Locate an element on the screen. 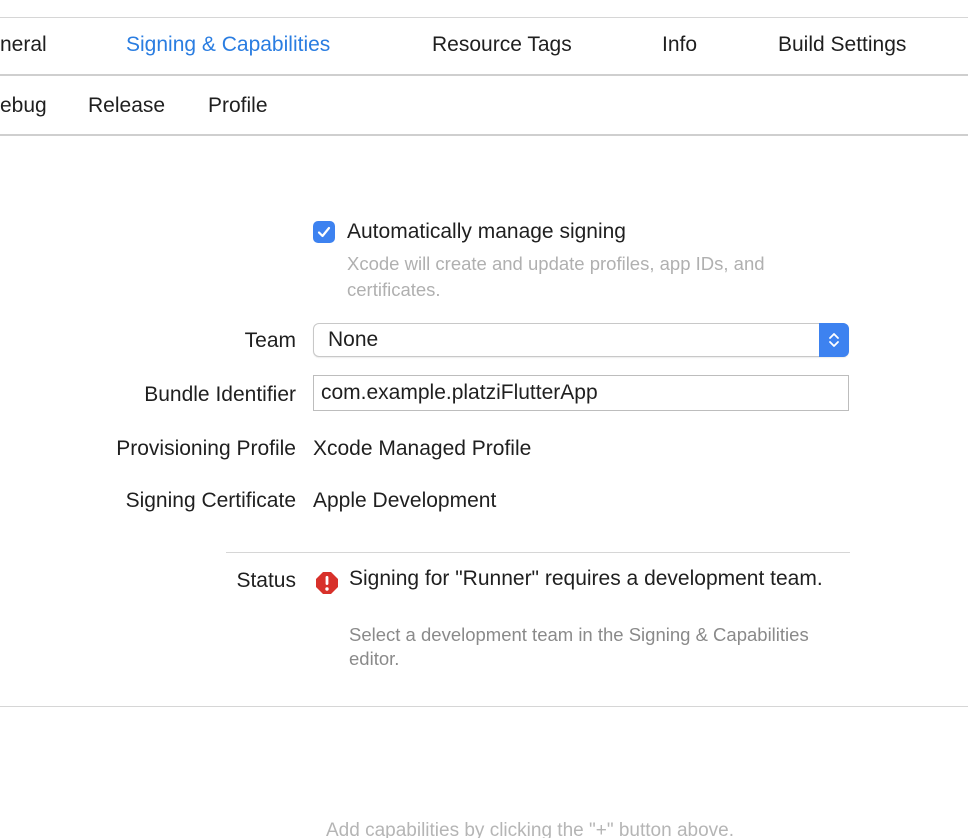  team-popup-value: None is located at coordinates (353, 339).